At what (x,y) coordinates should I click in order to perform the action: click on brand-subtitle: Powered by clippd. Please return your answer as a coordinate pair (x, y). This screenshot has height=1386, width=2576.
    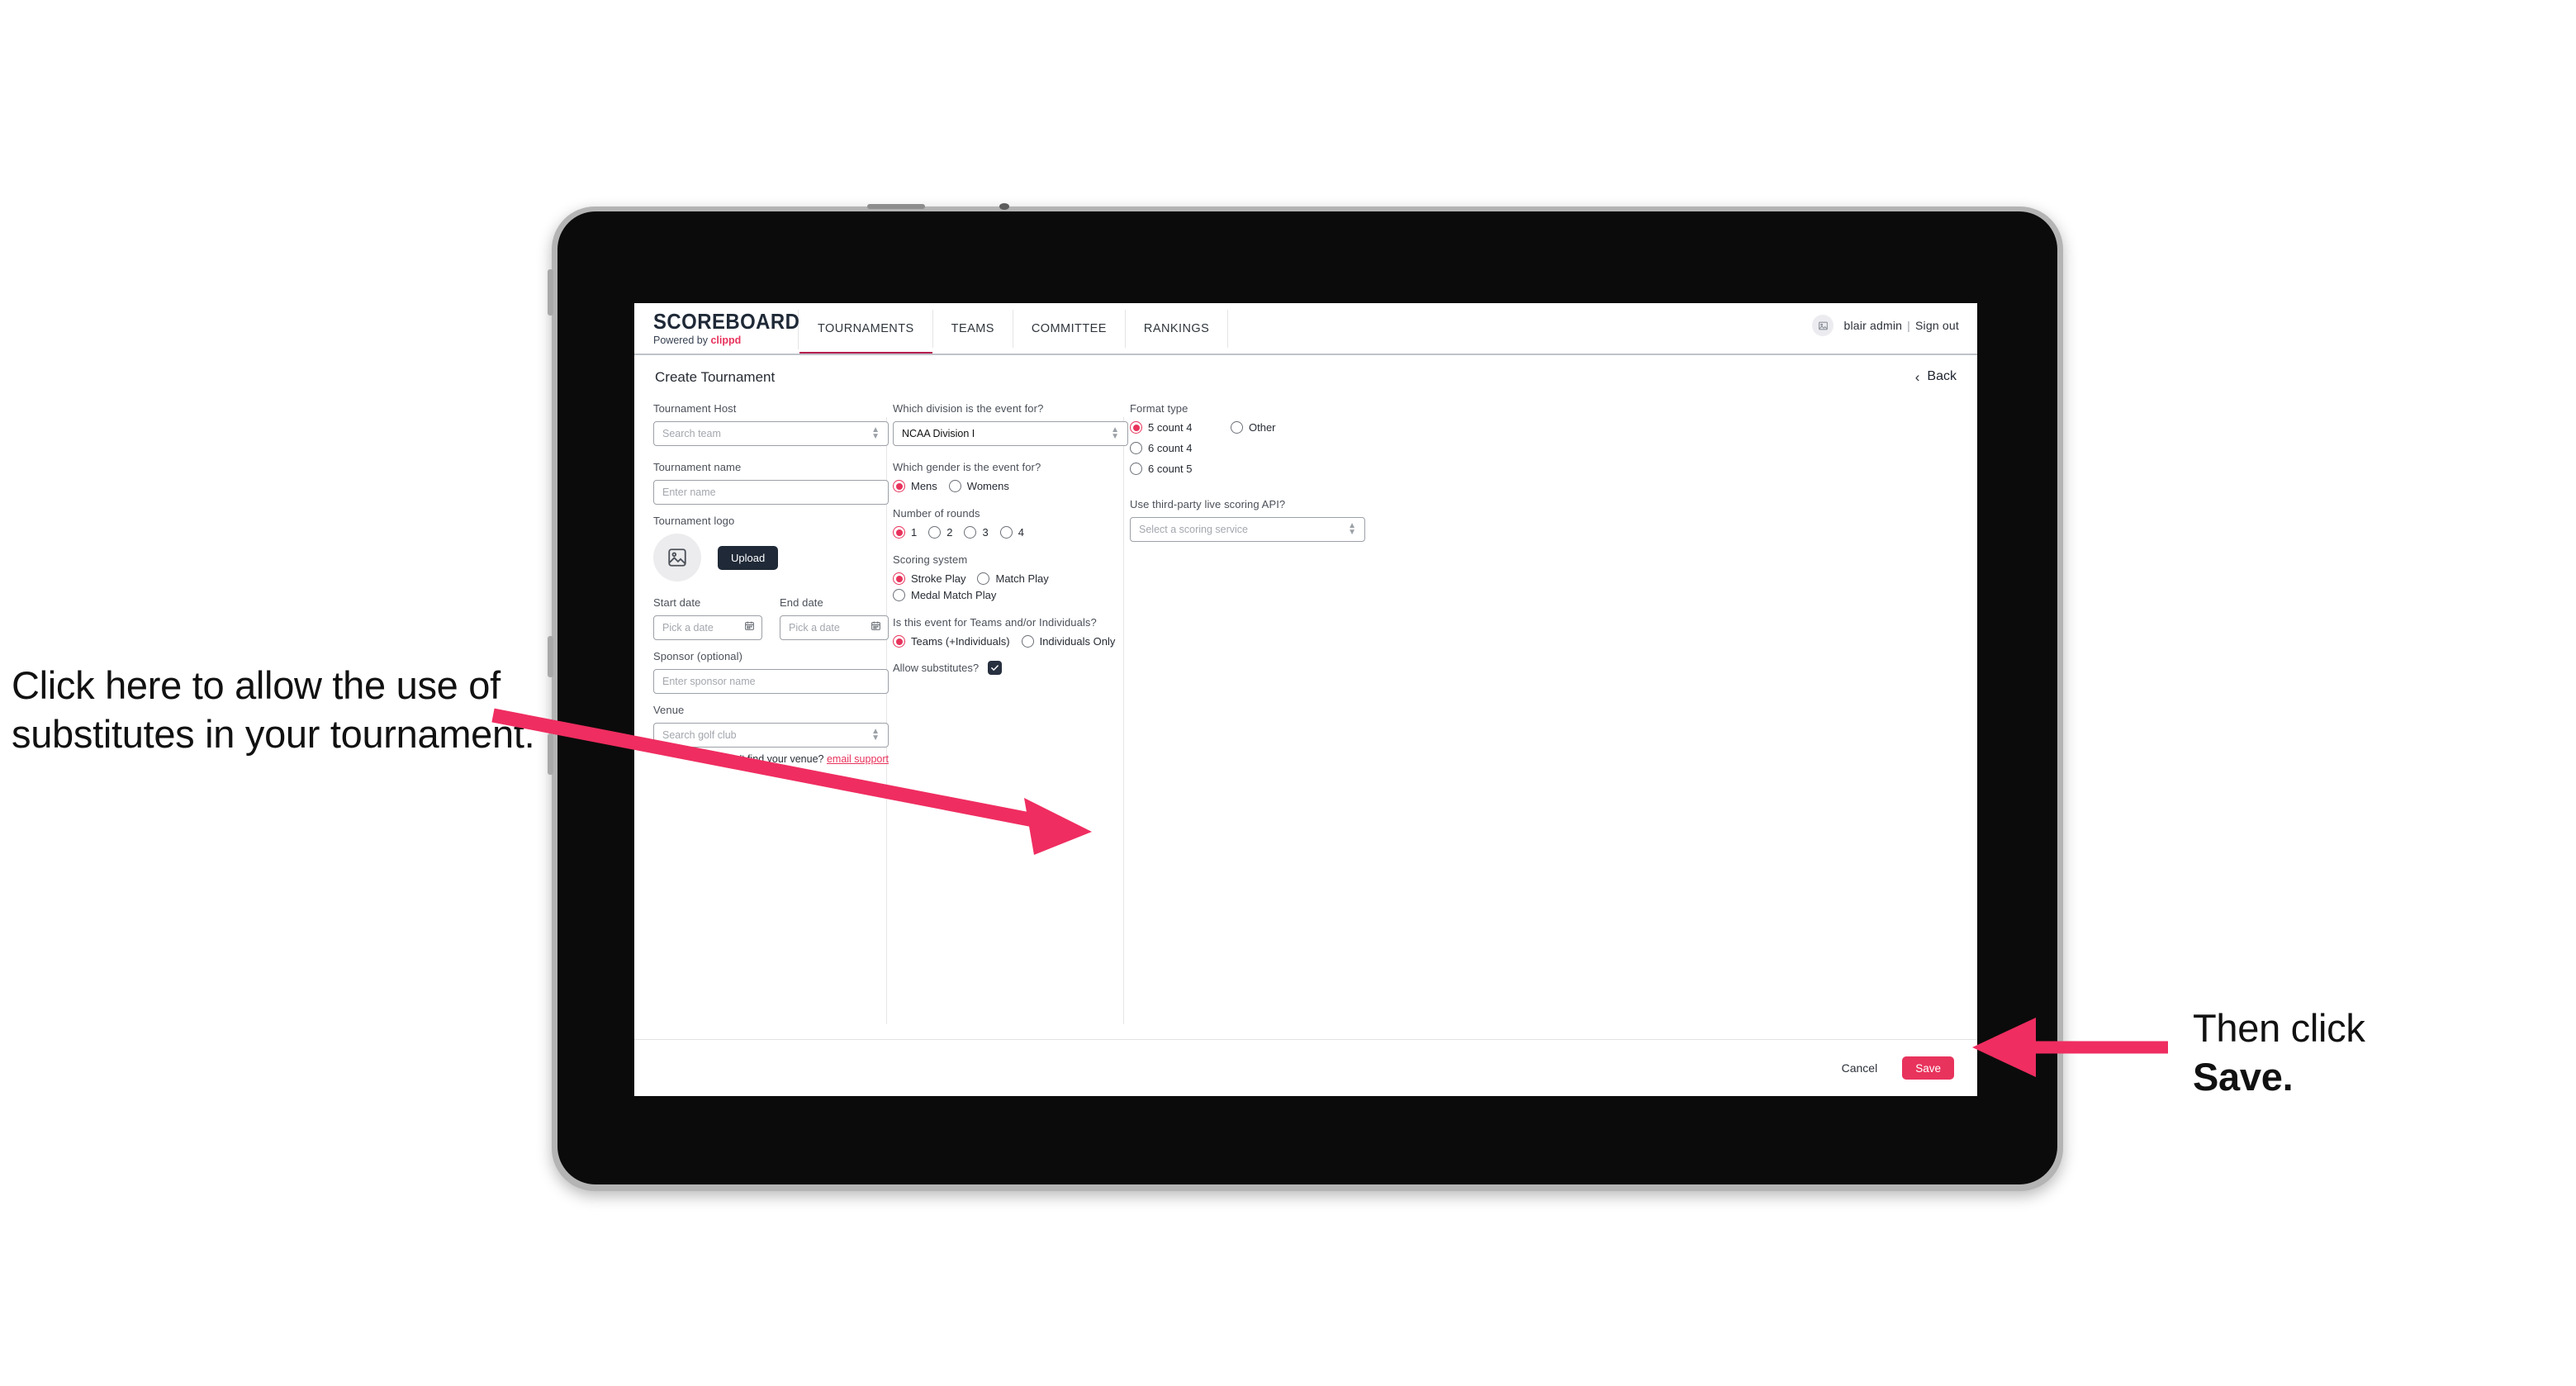
    Looking at the image, I should click on (725, 341).